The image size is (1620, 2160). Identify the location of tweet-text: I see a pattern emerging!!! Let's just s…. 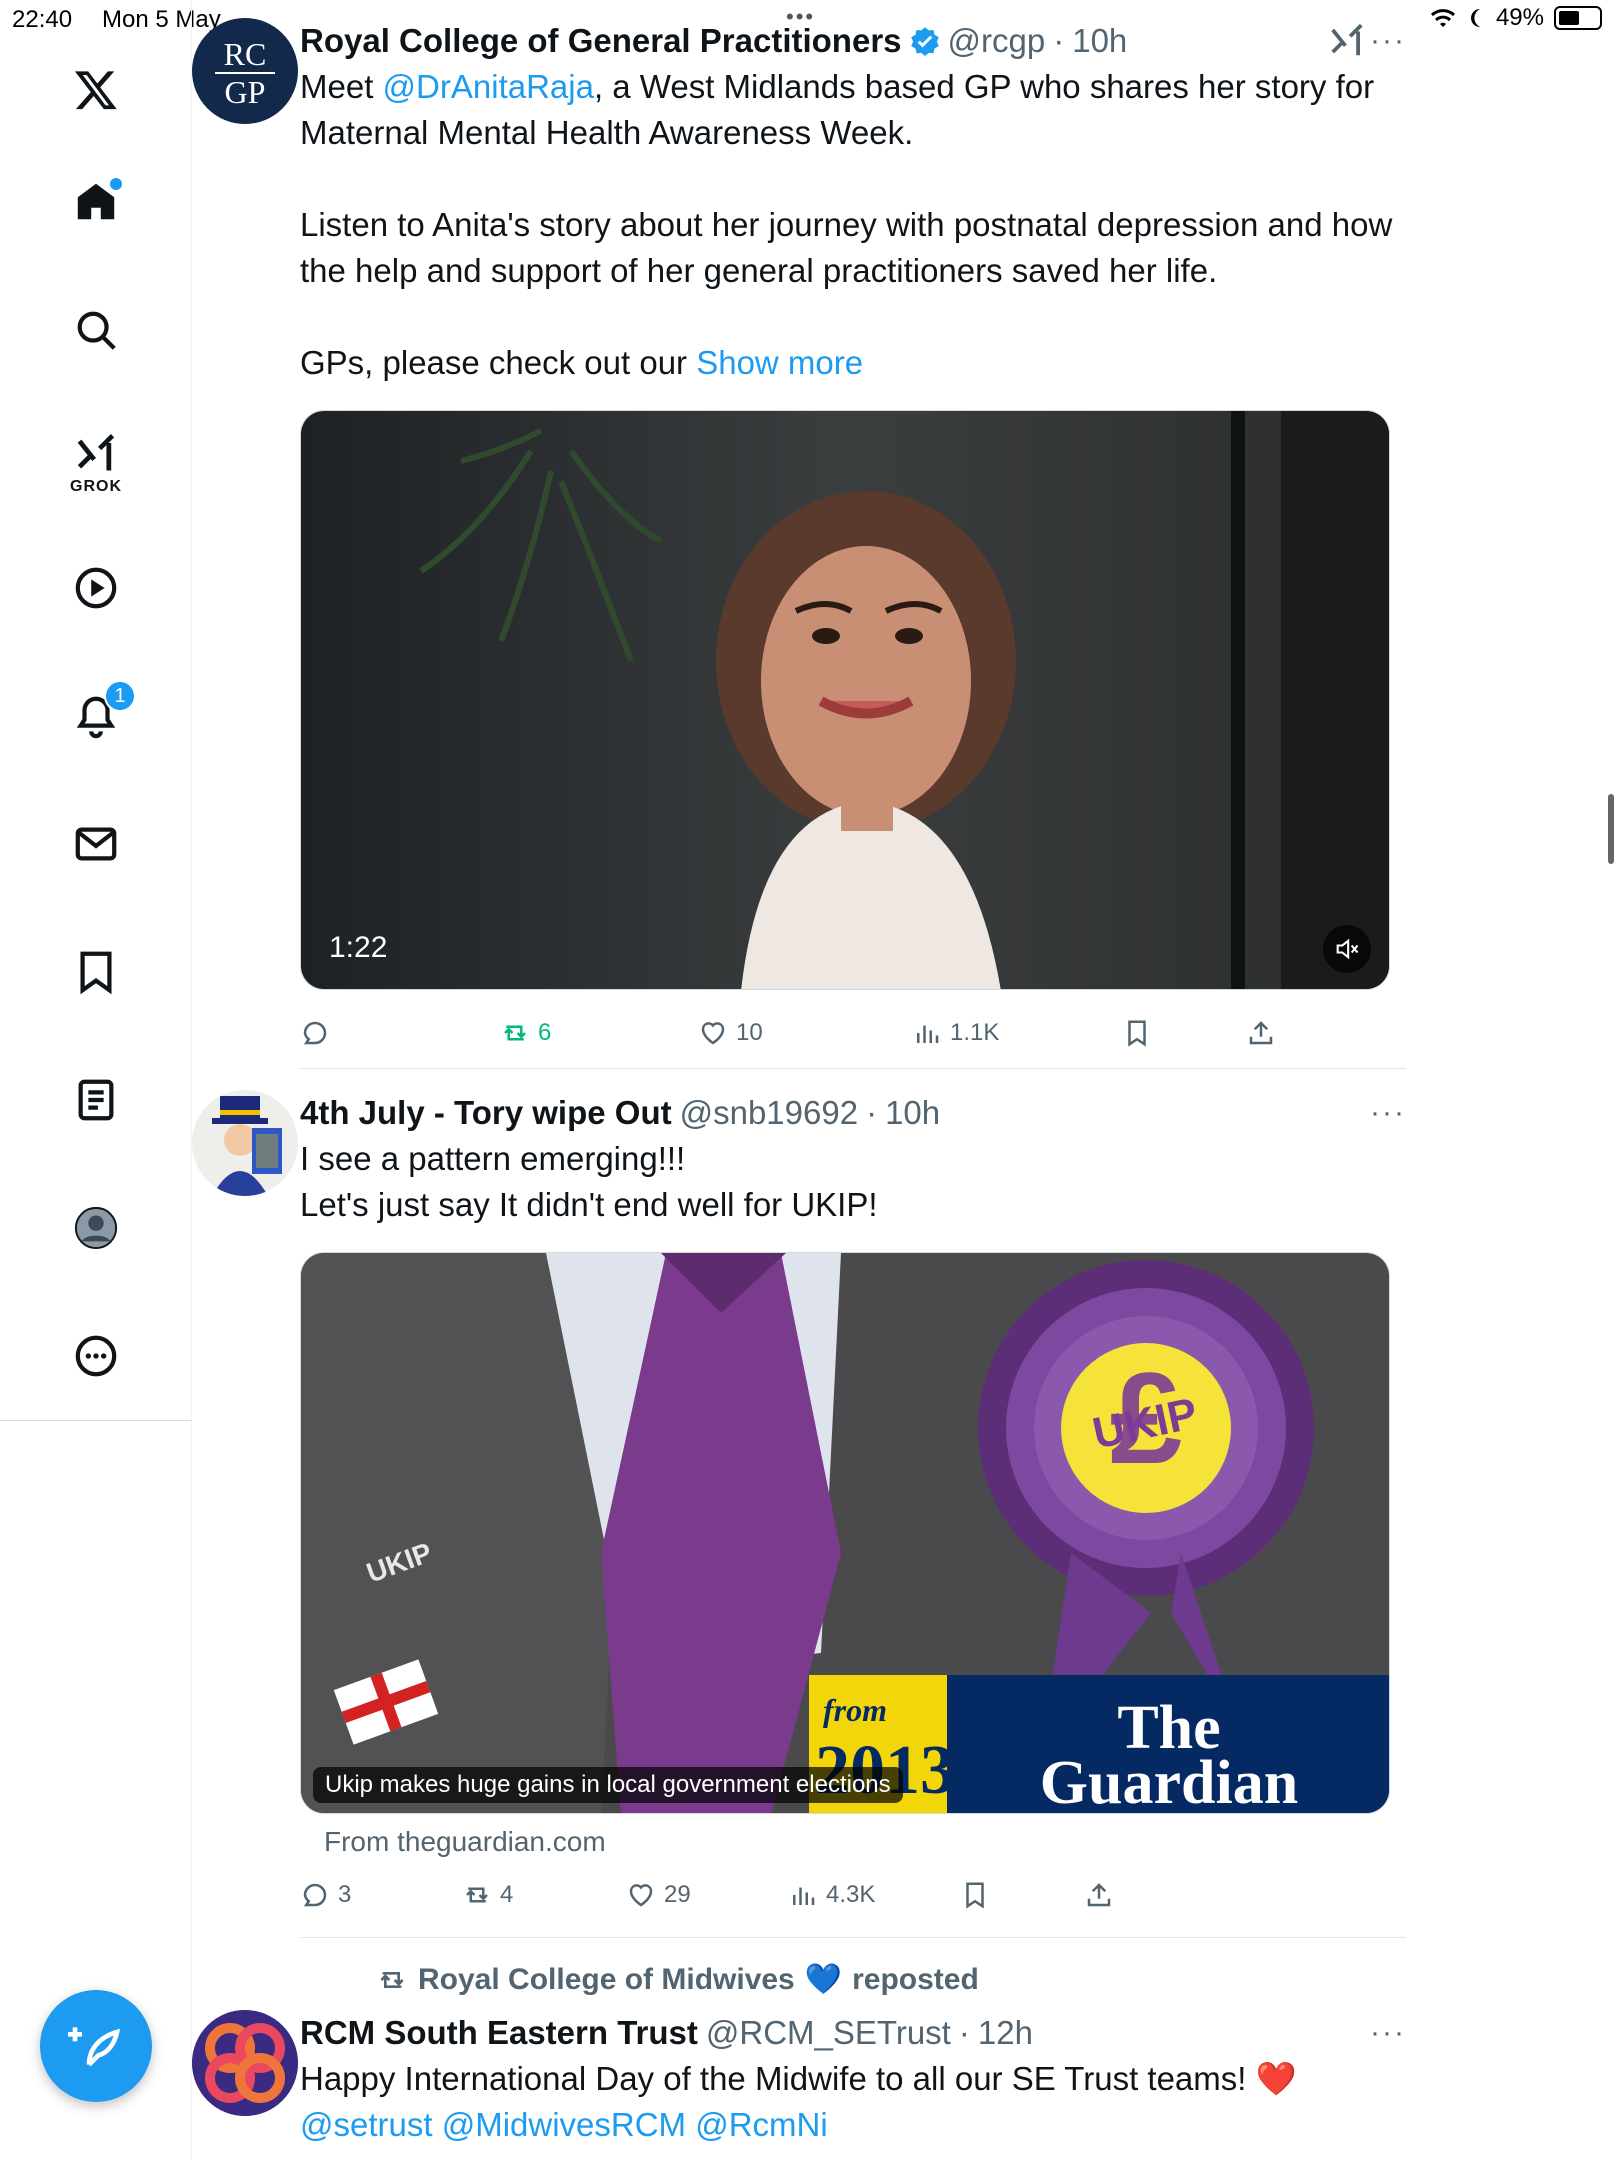
(853, 1182).